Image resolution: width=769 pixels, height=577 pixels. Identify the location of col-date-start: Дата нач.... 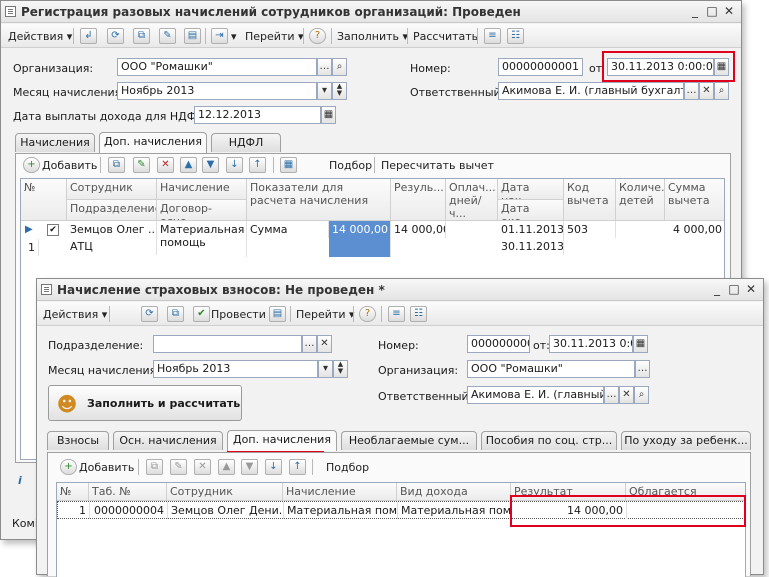
(531, 189).